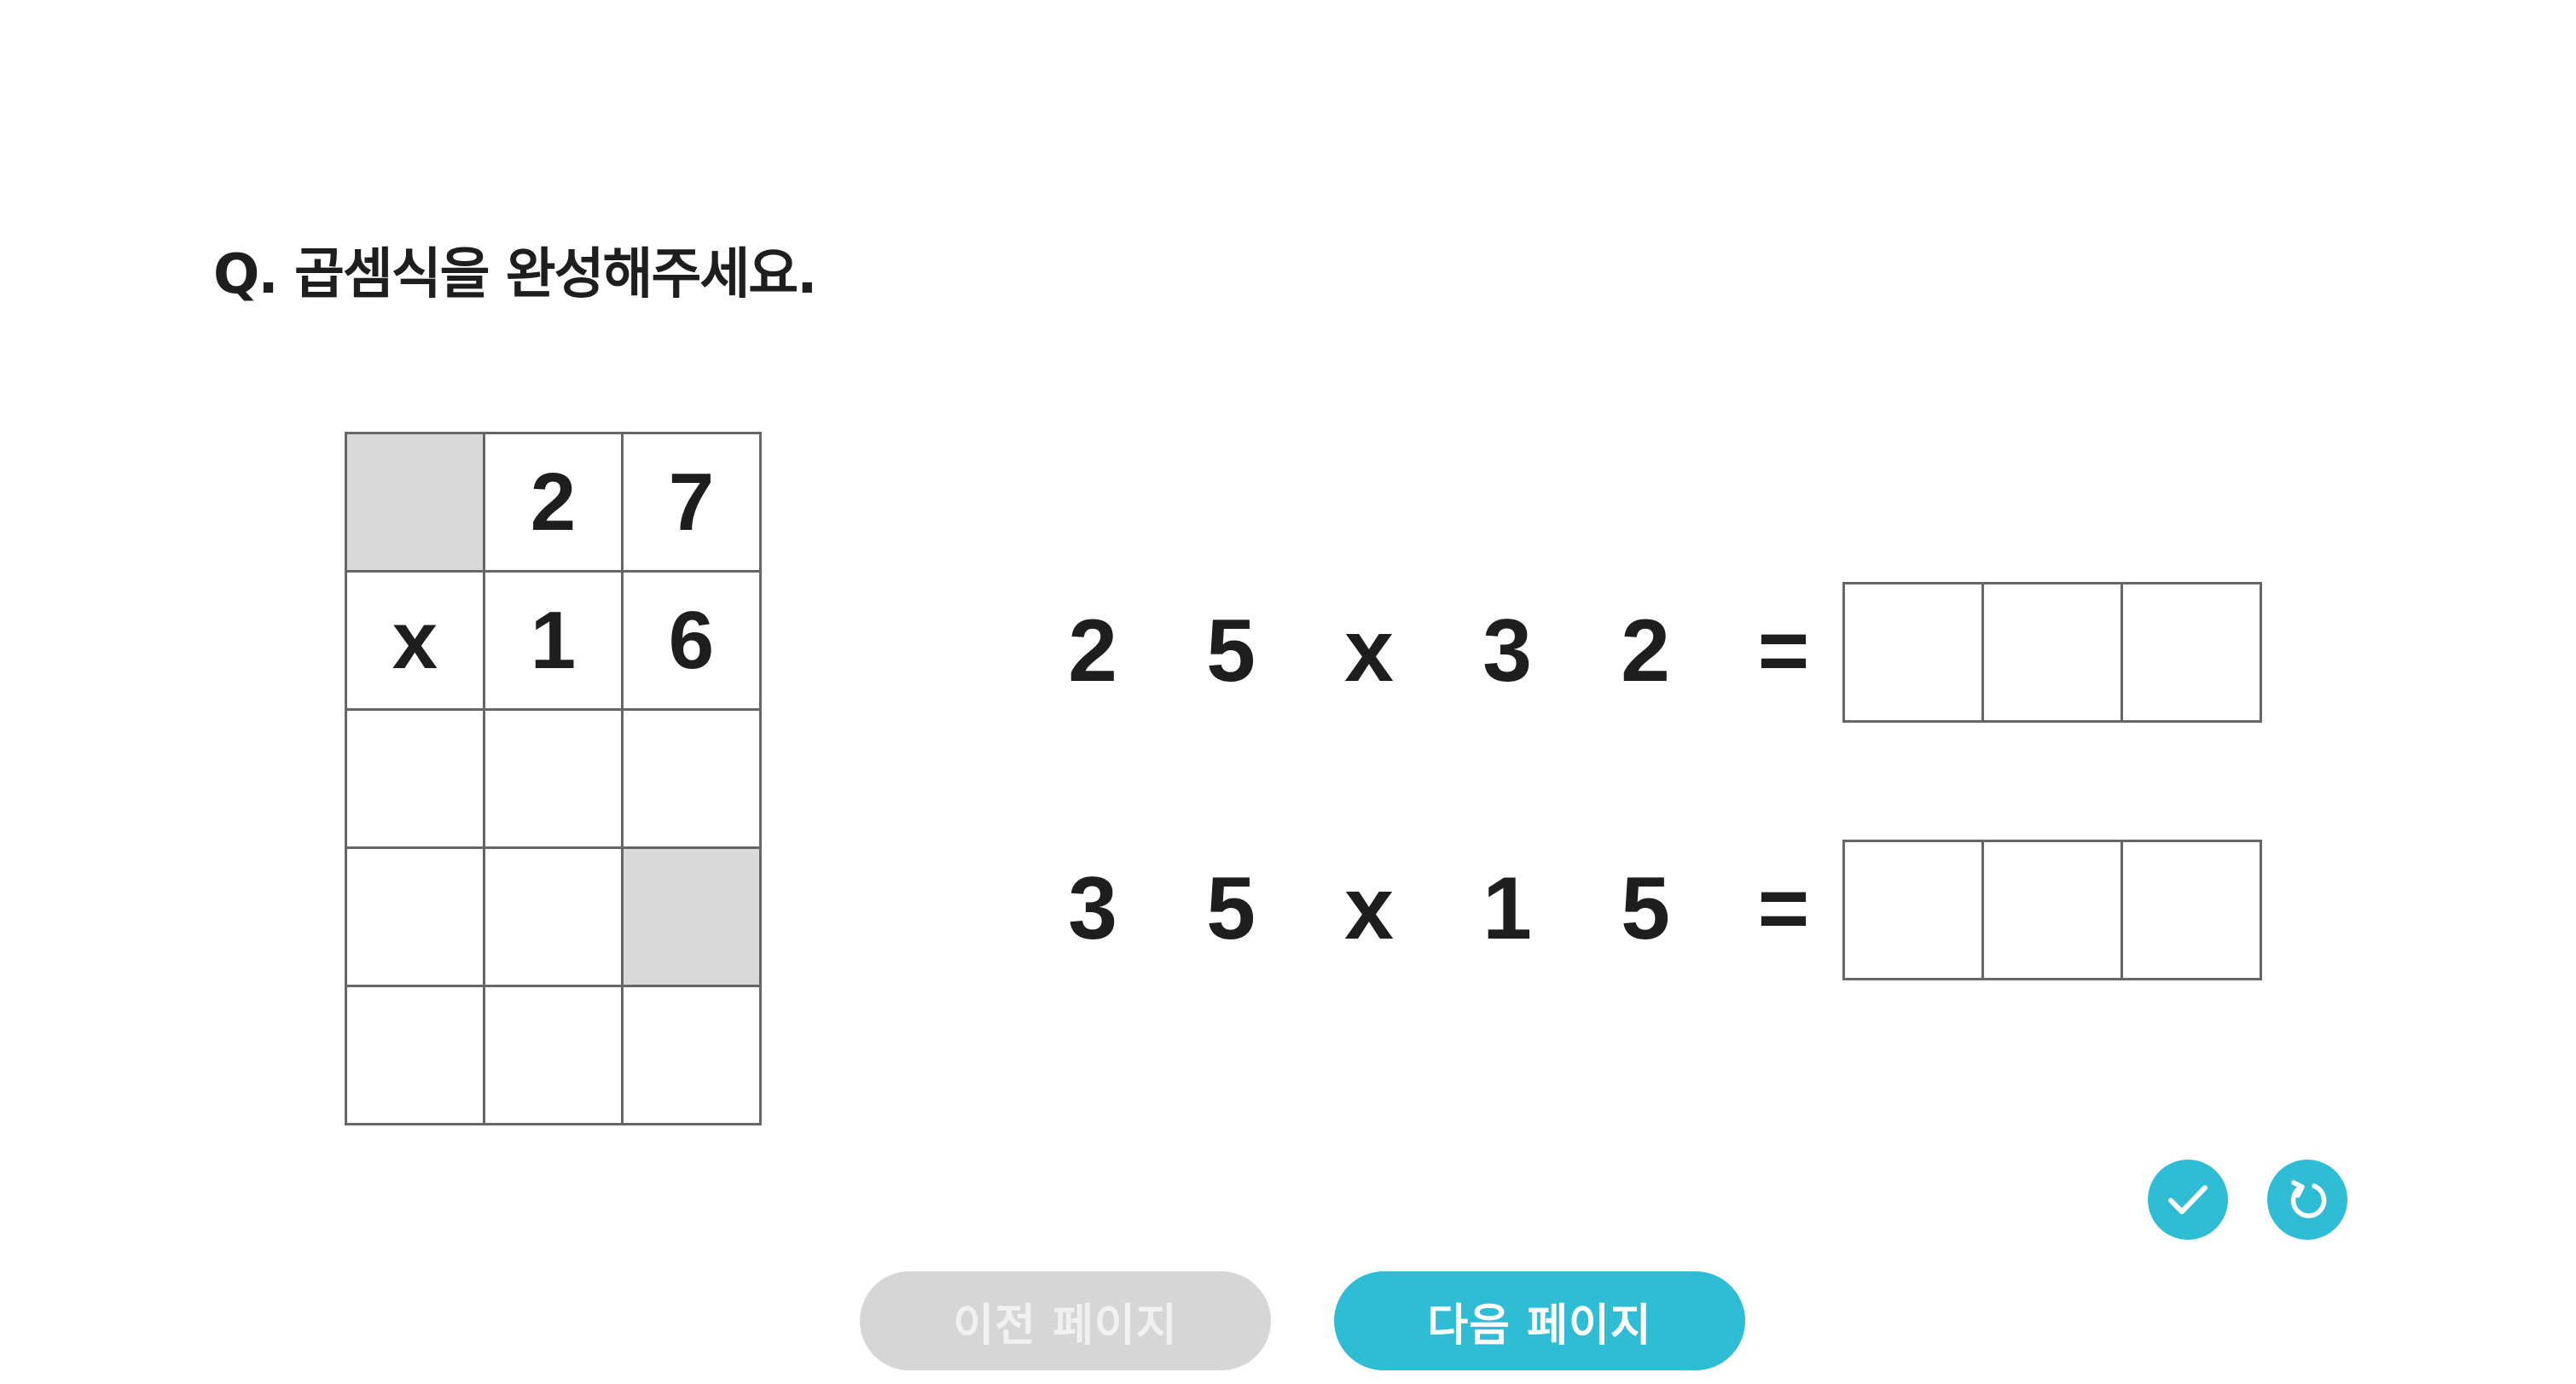 The height and width of the screenshot is (1384, 2576). I want to click on reset-button, so click(2307, 1200).